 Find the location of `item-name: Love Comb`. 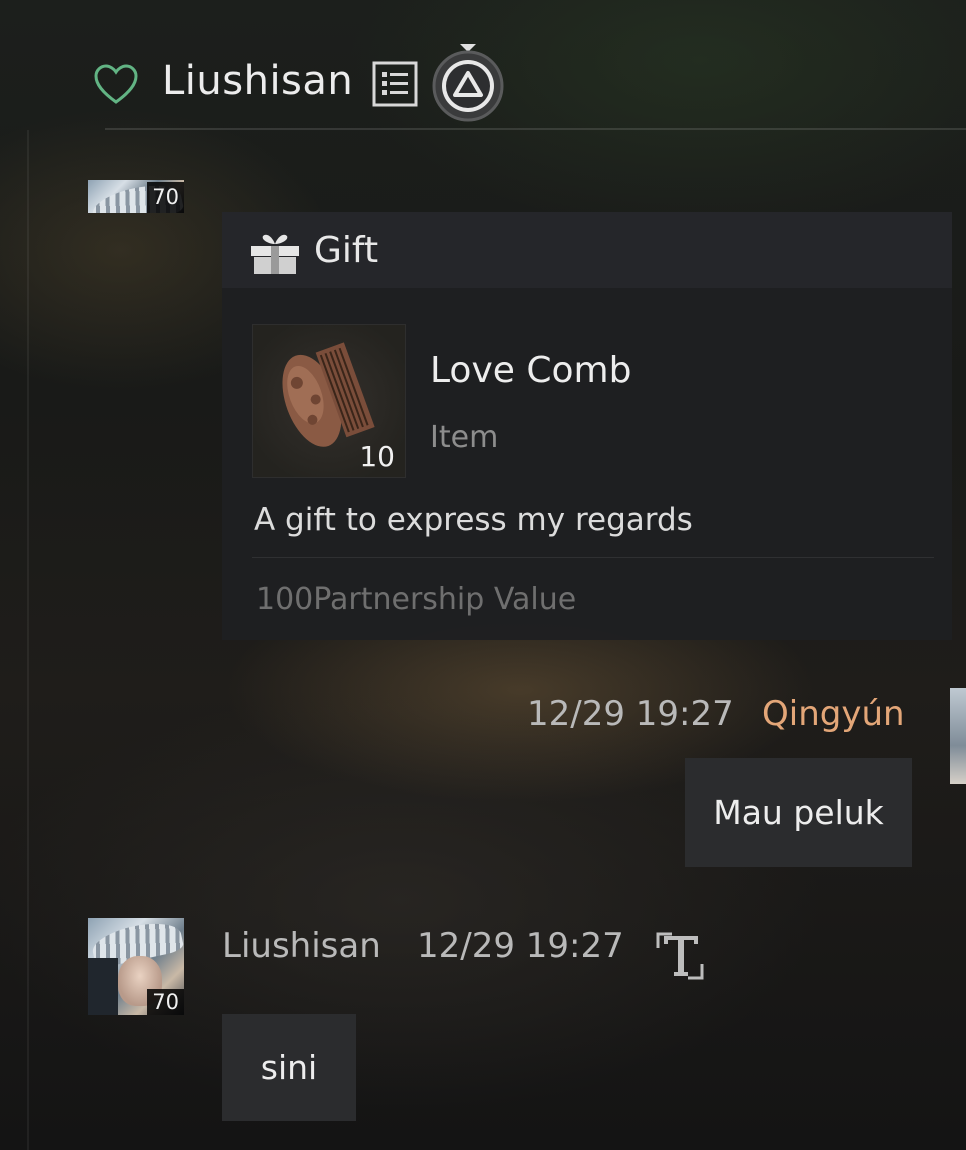

item-name: Love Comb is located at coordinates (531, 370).